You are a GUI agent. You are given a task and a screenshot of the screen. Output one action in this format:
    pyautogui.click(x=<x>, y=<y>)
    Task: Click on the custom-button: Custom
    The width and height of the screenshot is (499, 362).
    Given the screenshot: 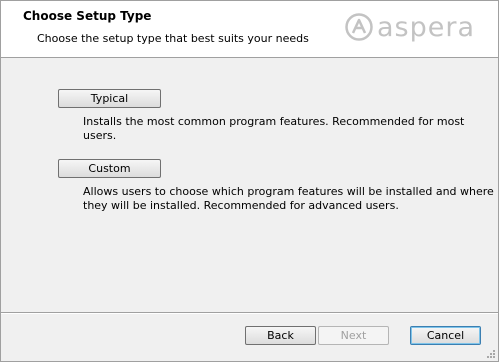 What is the action you would take?
    pyautogui.click(x=109, y=168)
    